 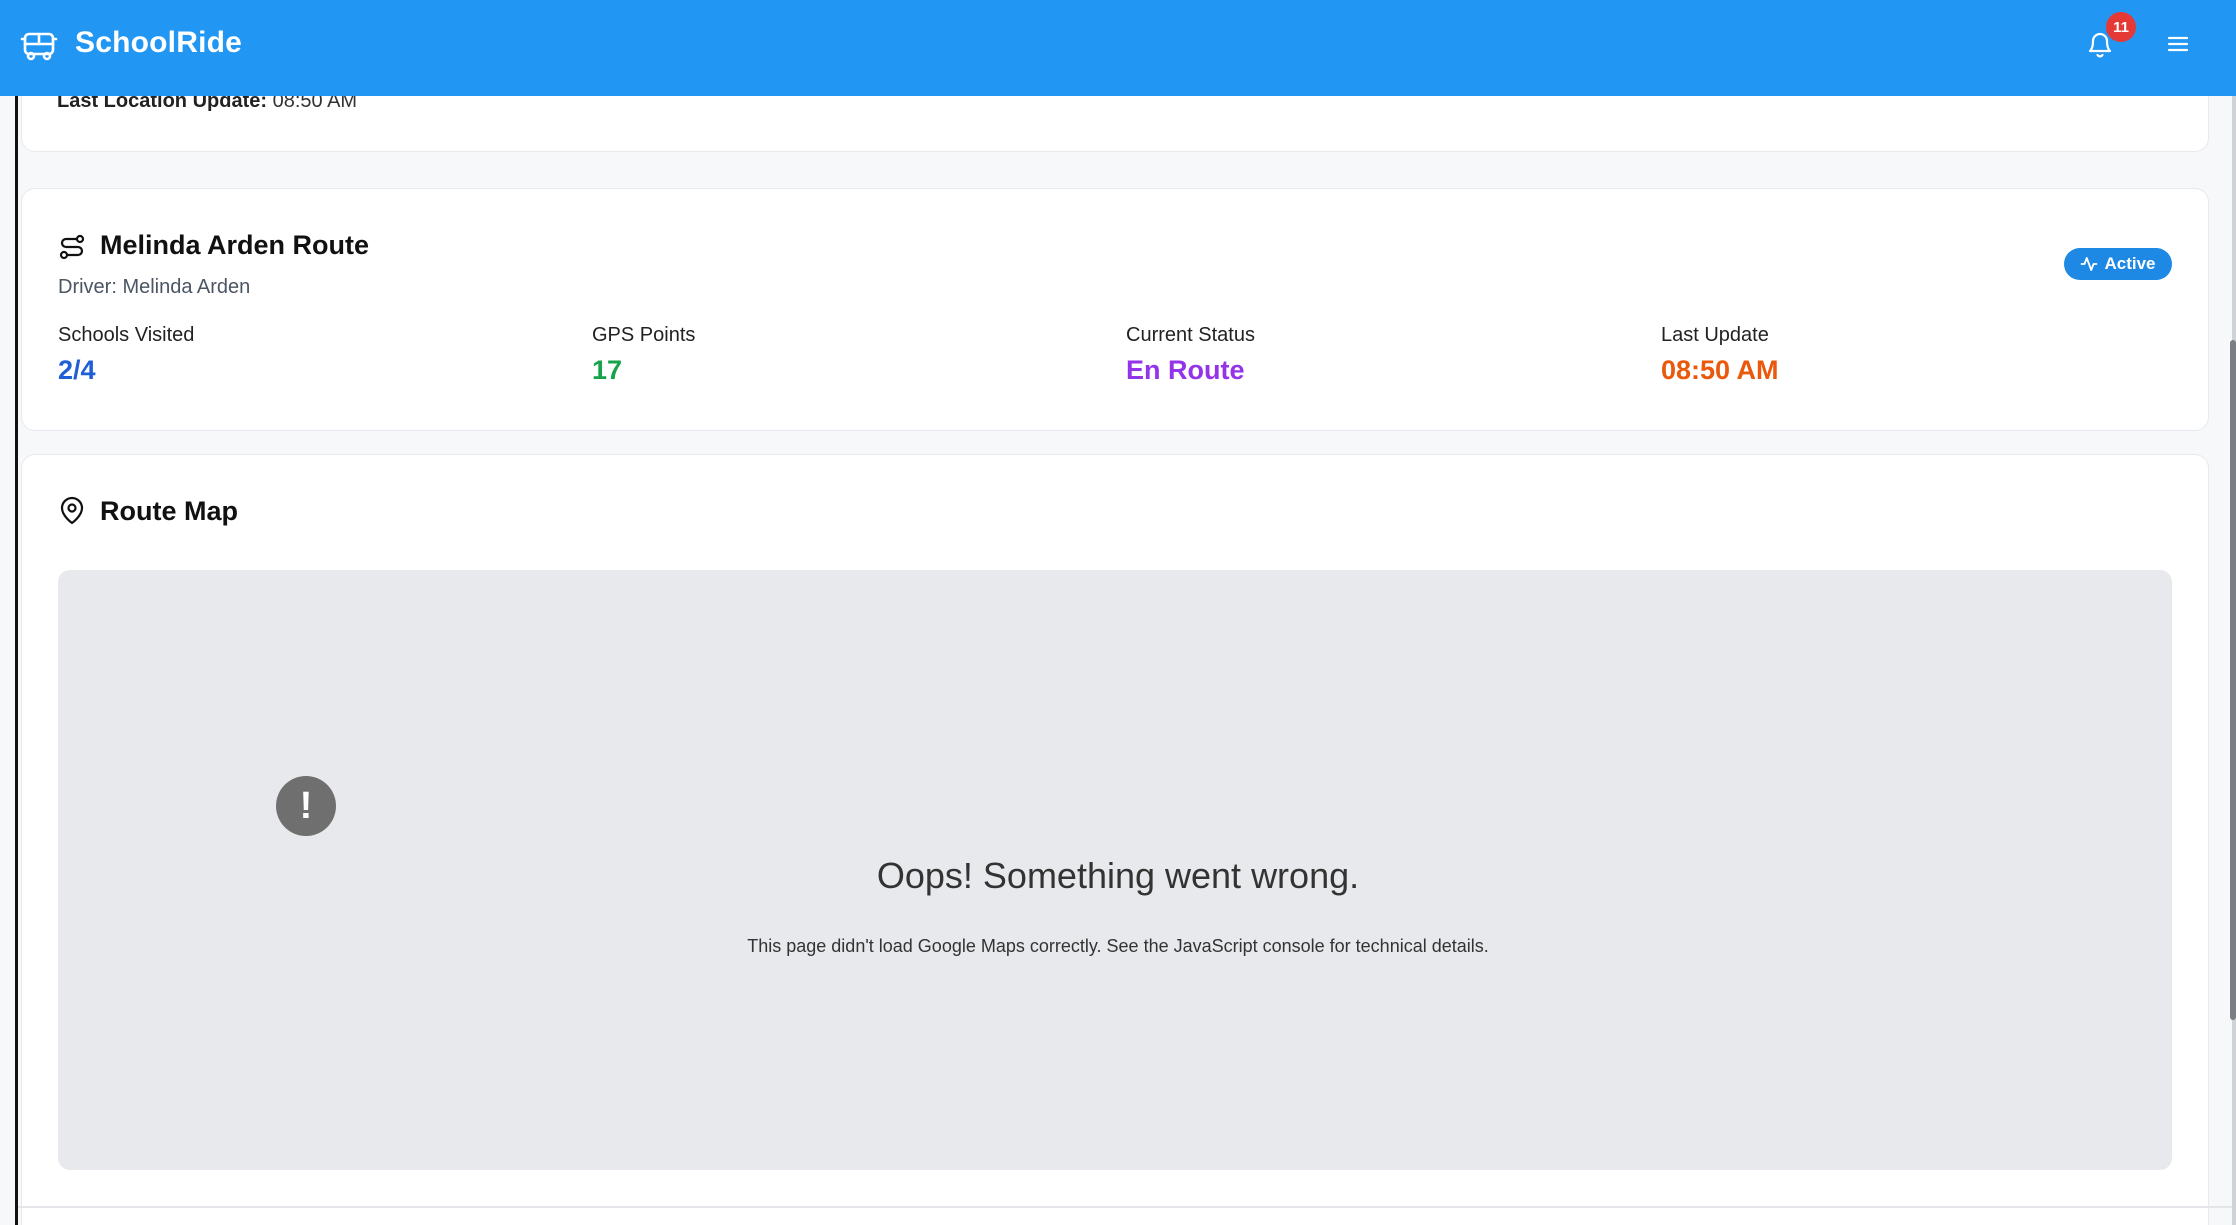 I want to click on status-badge: Active, so click(x=2118, y=264).